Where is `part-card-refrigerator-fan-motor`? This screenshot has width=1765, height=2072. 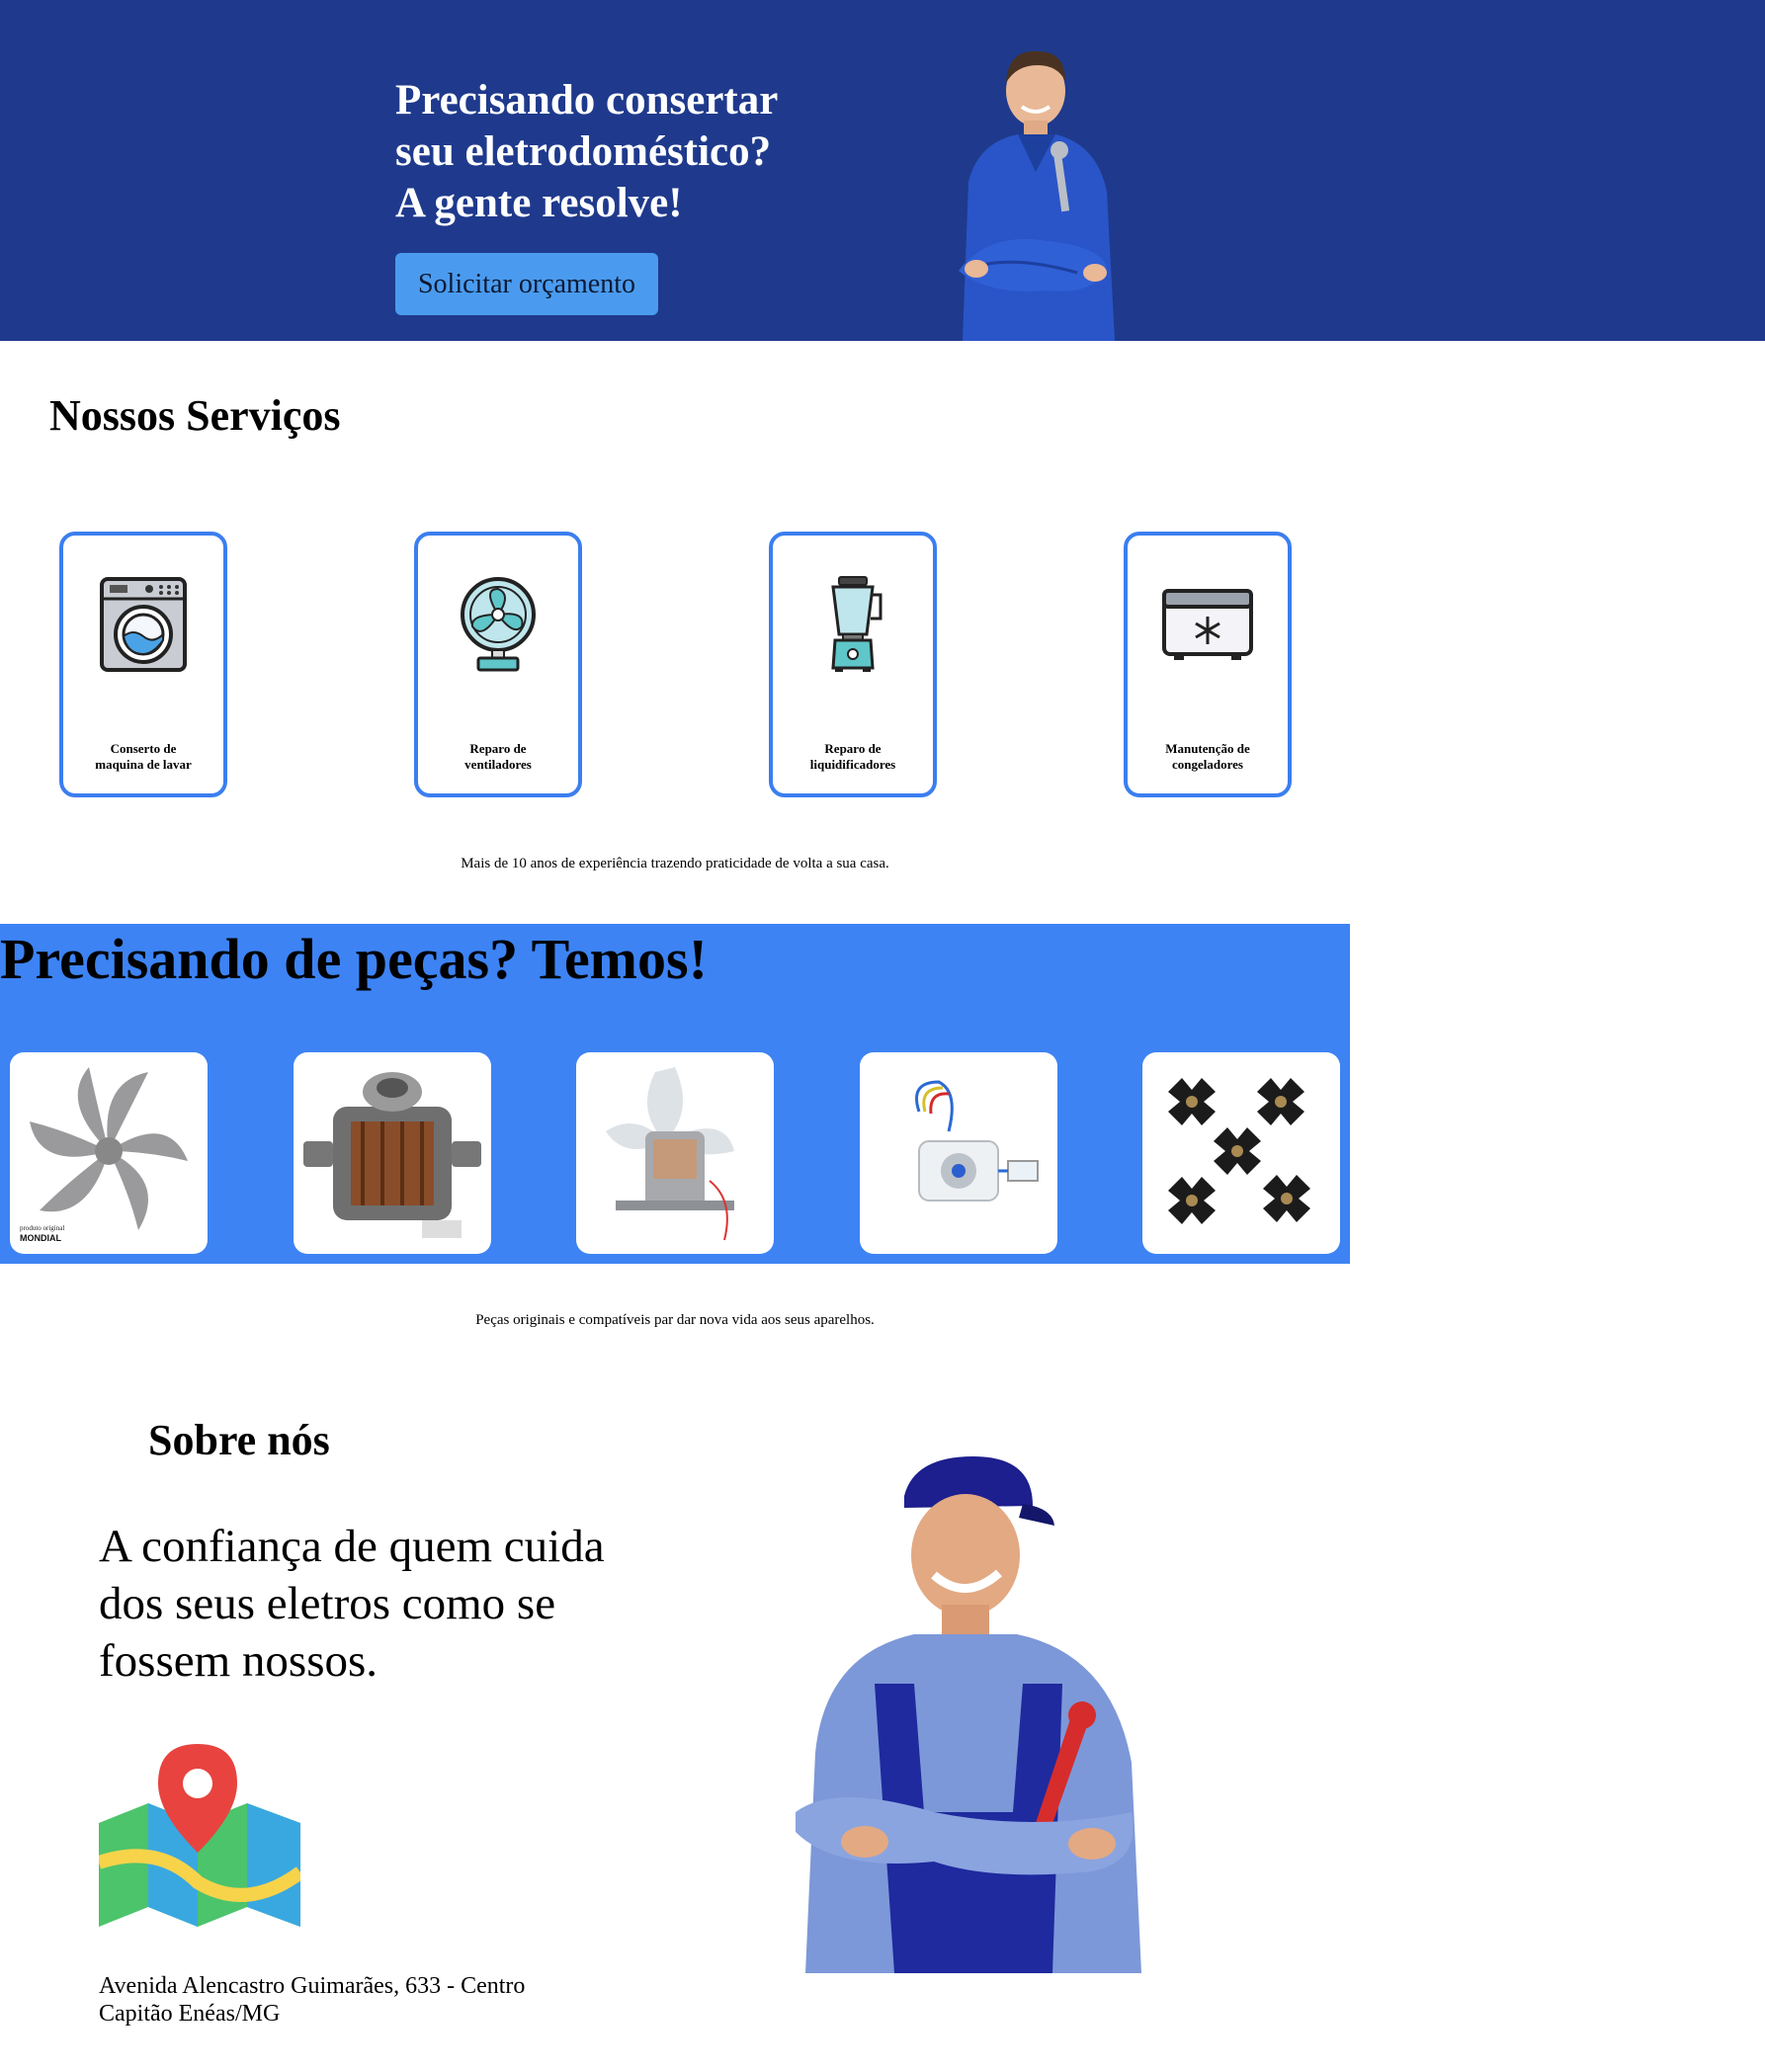
part-card-refrigerator-fan-motor is located at coordinates (958, 1153).